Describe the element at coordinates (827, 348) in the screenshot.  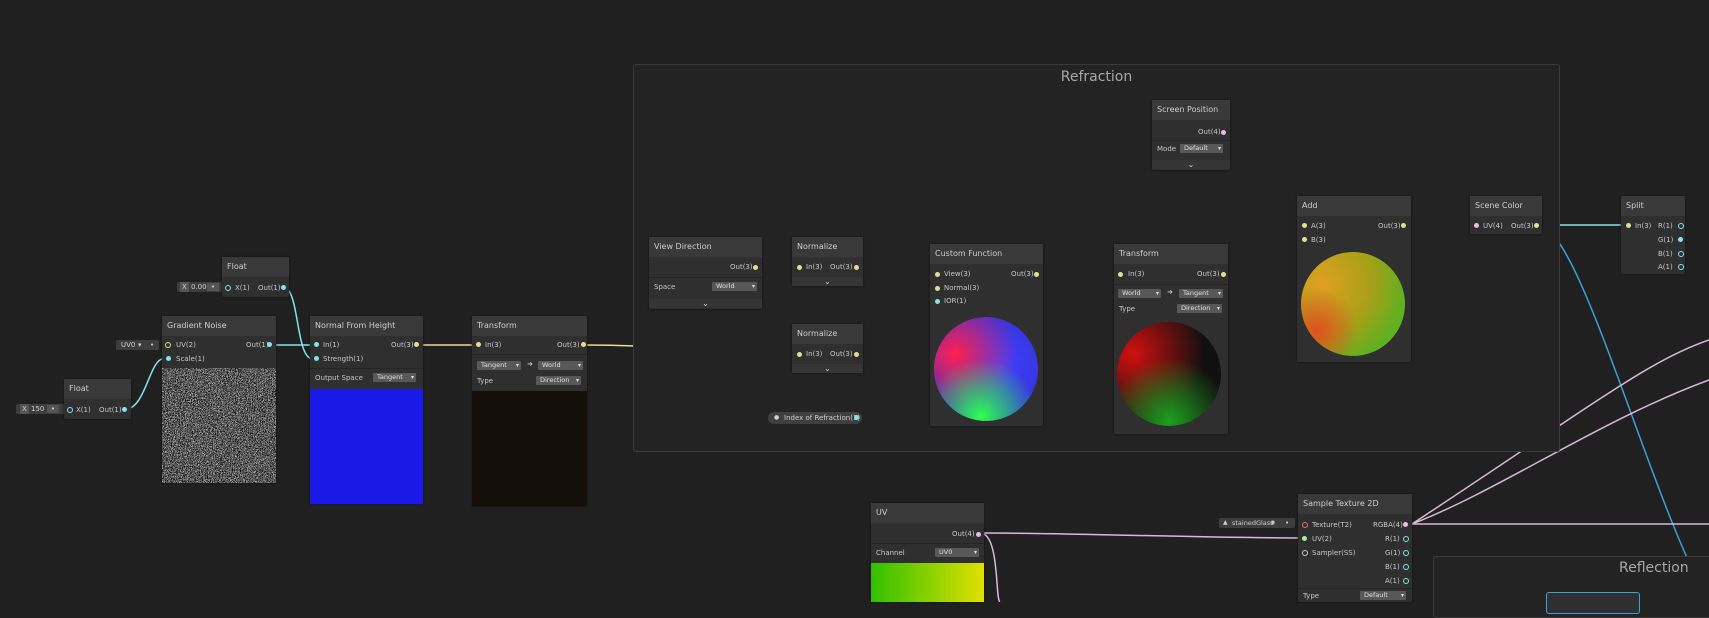
I see `normalize2-node: Normalize In(3) Out(3) ⌄` at that location.